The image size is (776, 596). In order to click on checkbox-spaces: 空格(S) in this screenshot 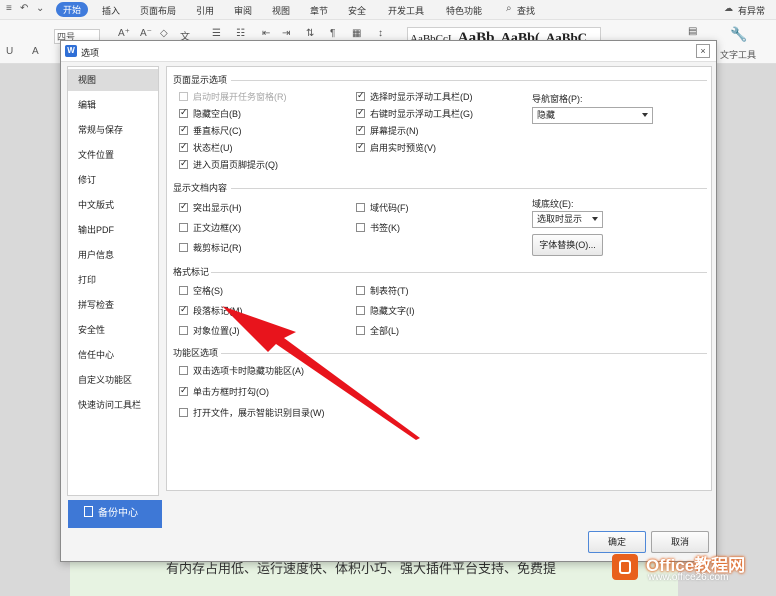, I will do `click(201, 291)`.